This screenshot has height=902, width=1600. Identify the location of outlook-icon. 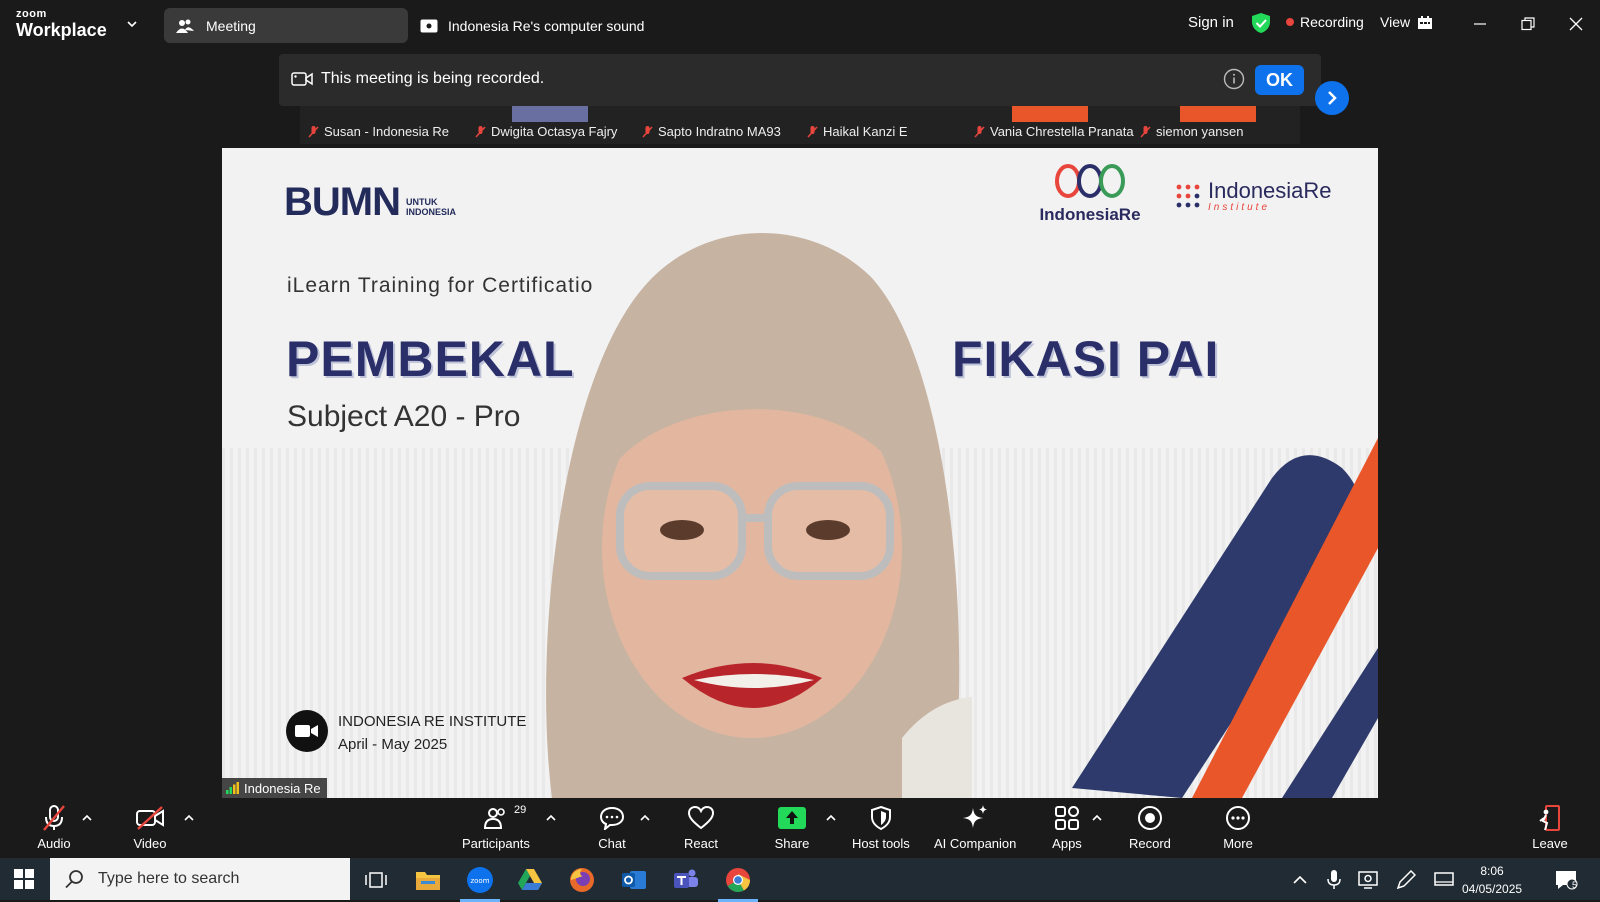
(634, 880).